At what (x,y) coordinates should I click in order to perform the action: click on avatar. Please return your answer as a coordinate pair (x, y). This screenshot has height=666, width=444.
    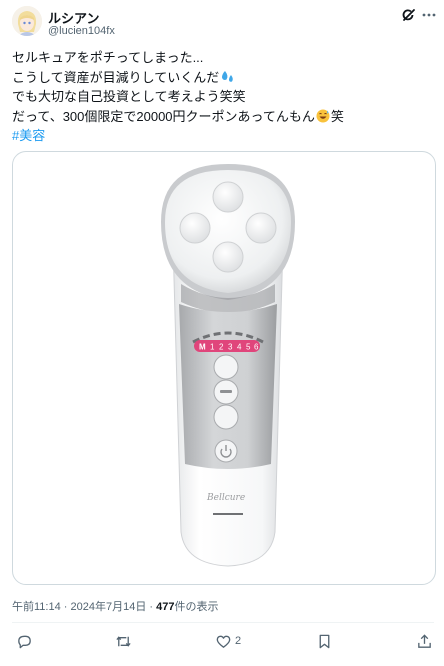
    Looking at the image, I should click on (27, 21).